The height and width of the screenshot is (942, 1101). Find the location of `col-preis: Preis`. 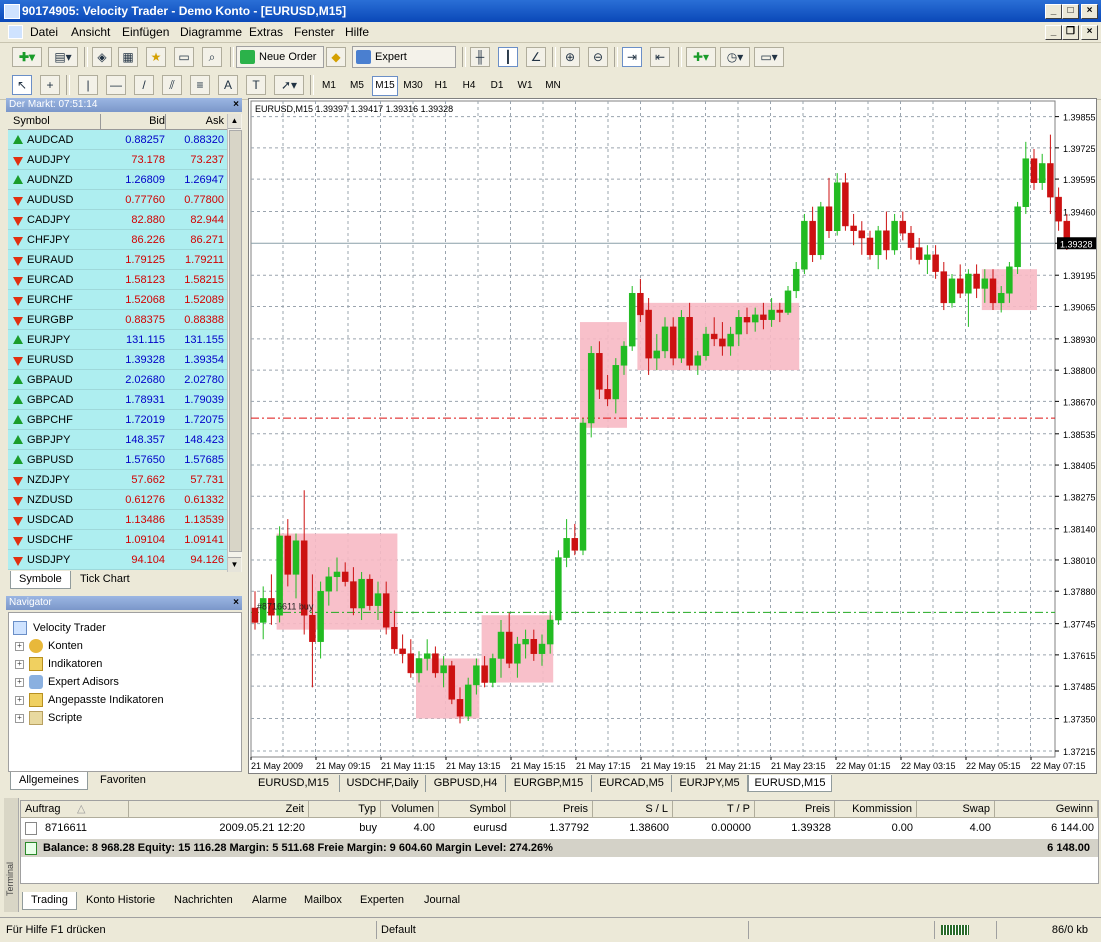

col-preis: Preis is located at coordinates (552, 809).